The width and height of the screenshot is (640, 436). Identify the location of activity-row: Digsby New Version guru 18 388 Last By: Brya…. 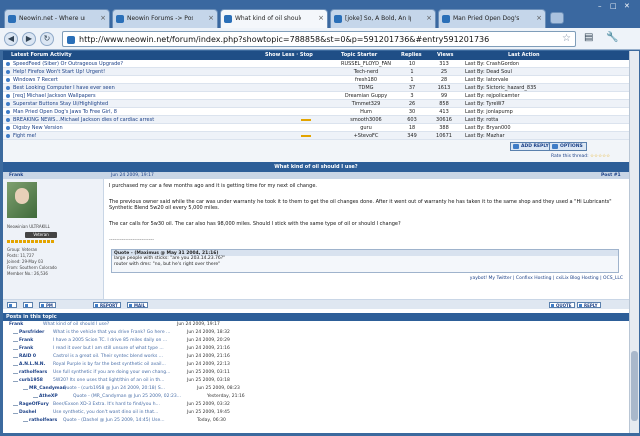
(316, 128).